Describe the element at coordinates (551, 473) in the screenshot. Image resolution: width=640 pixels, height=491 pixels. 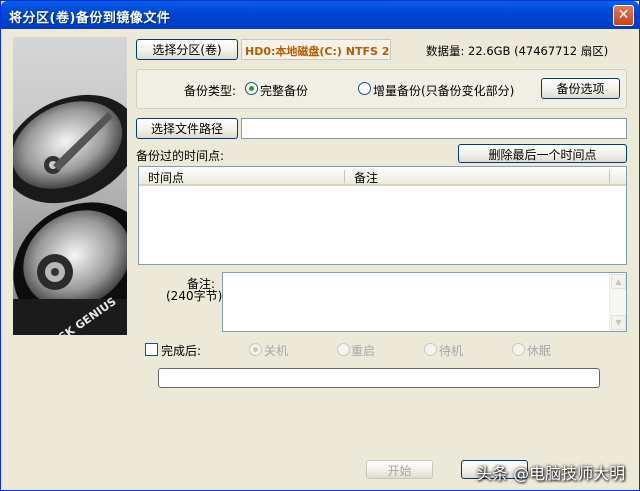
I see `watermark-text: 头条 @电脑技师大明` at that location.